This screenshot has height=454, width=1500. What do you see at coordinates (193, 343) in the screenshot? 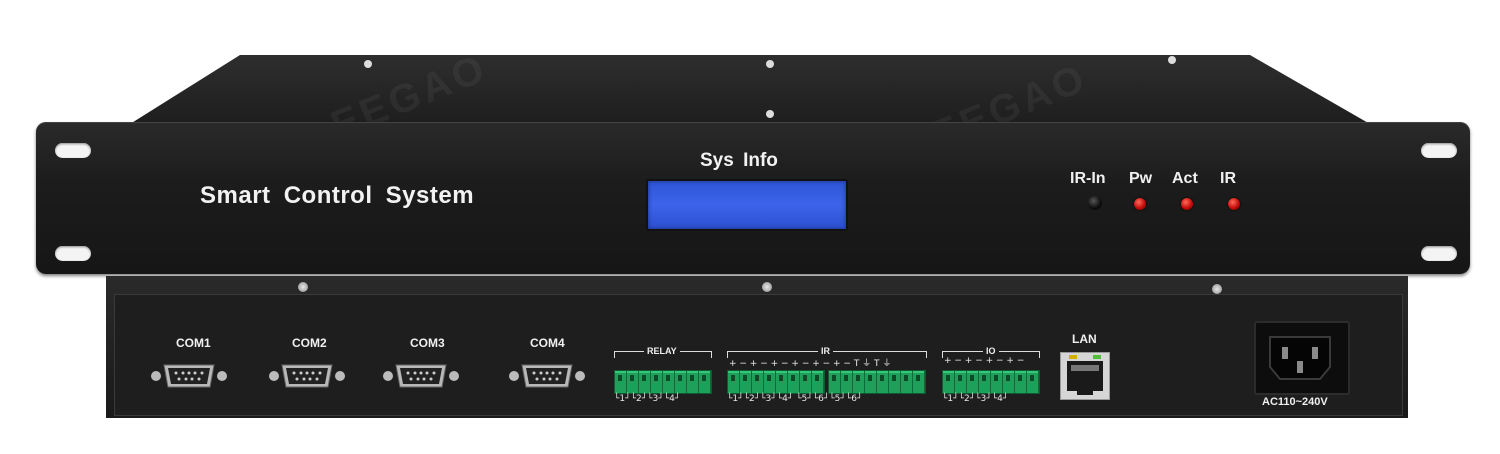
I see `com1-label: COM1` at bounding box center [193, 343].